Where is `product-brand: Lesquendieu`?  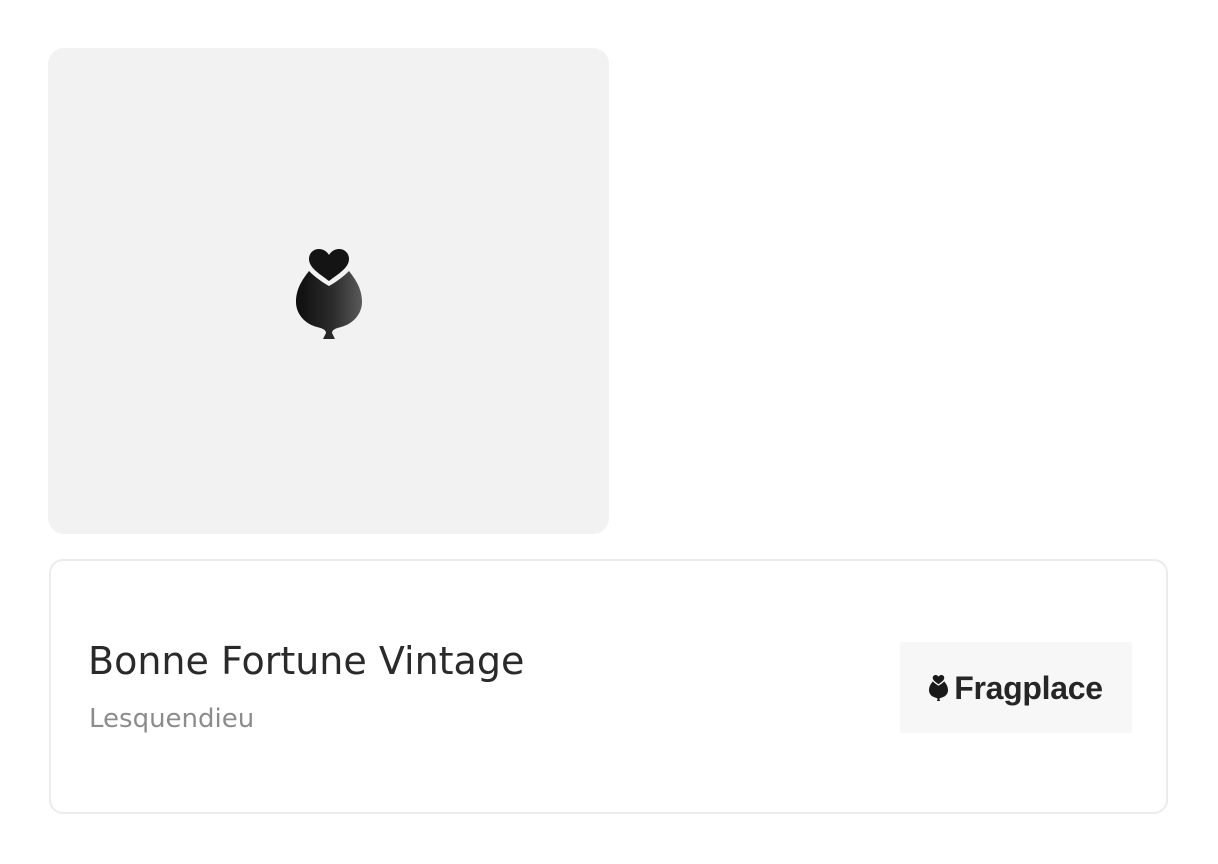
product-brand: Lesquendieu is located at coordinates (172, 719).